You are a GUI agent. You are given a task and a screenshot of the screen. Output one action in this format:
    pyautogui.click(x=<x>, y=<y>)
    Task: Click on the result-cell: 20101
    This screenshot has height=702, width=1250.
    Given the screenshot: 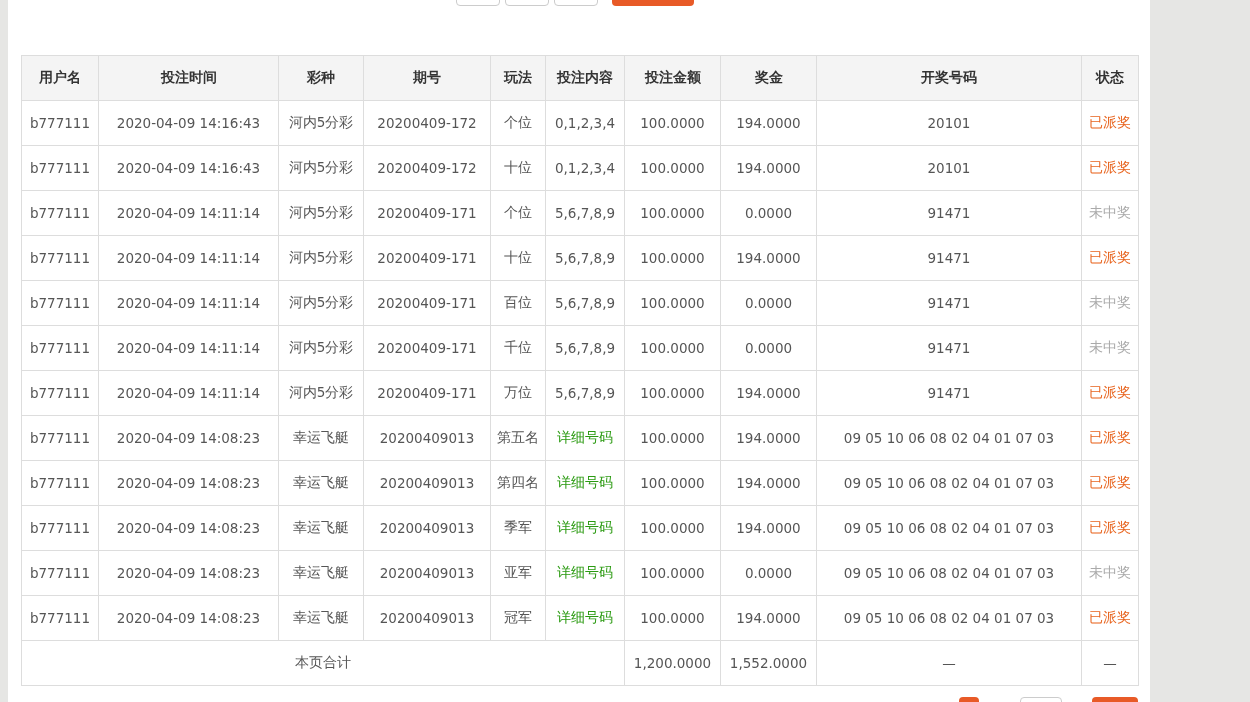 What is the action you would take?
    pyautogui.click(x=949, y=123)
    